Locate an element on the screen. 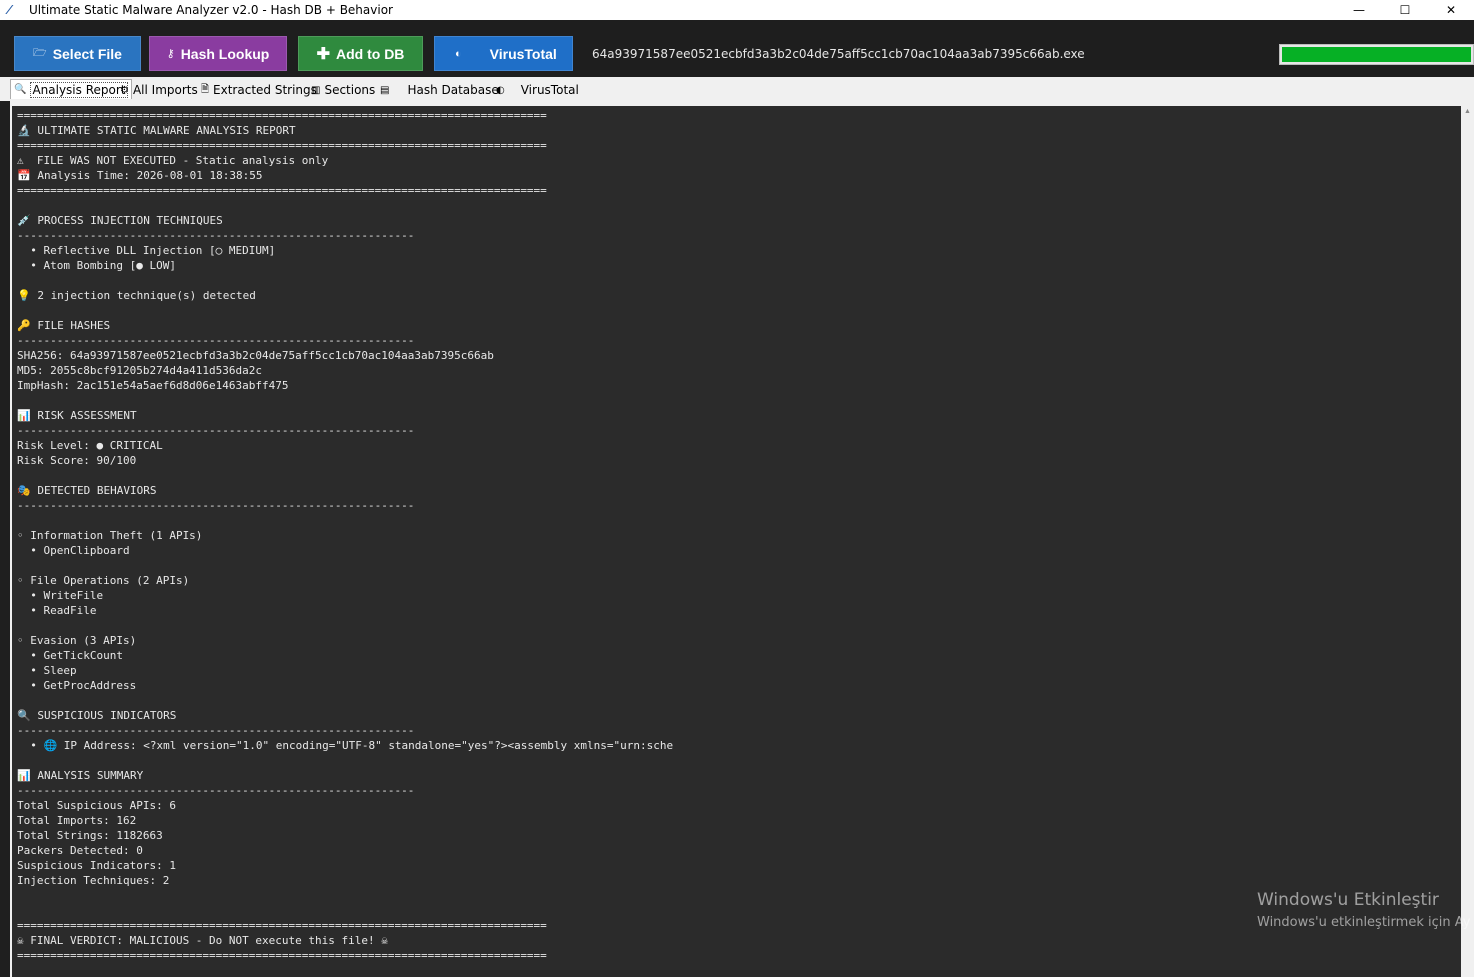 The image size is (1474, 977). select-file-button: 🗁 Select File is located at coordinates (77, 53).